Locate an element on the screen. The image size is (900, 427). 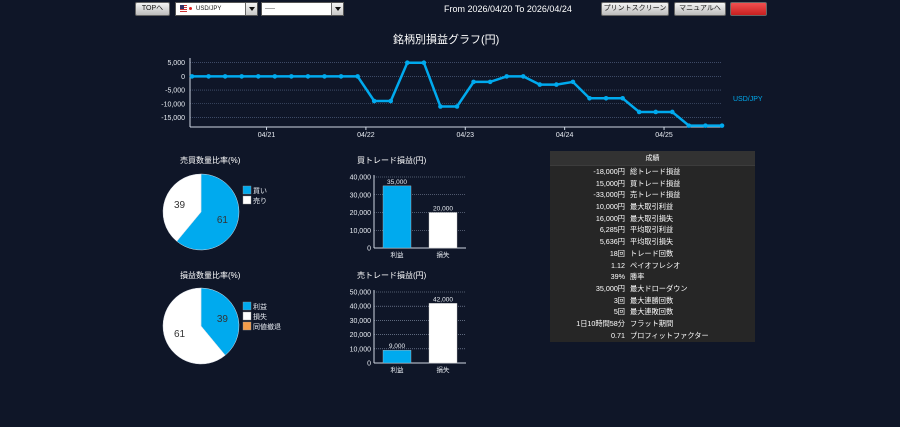
results-label: 最大ドローダウン is located at coordinates (659, 288).